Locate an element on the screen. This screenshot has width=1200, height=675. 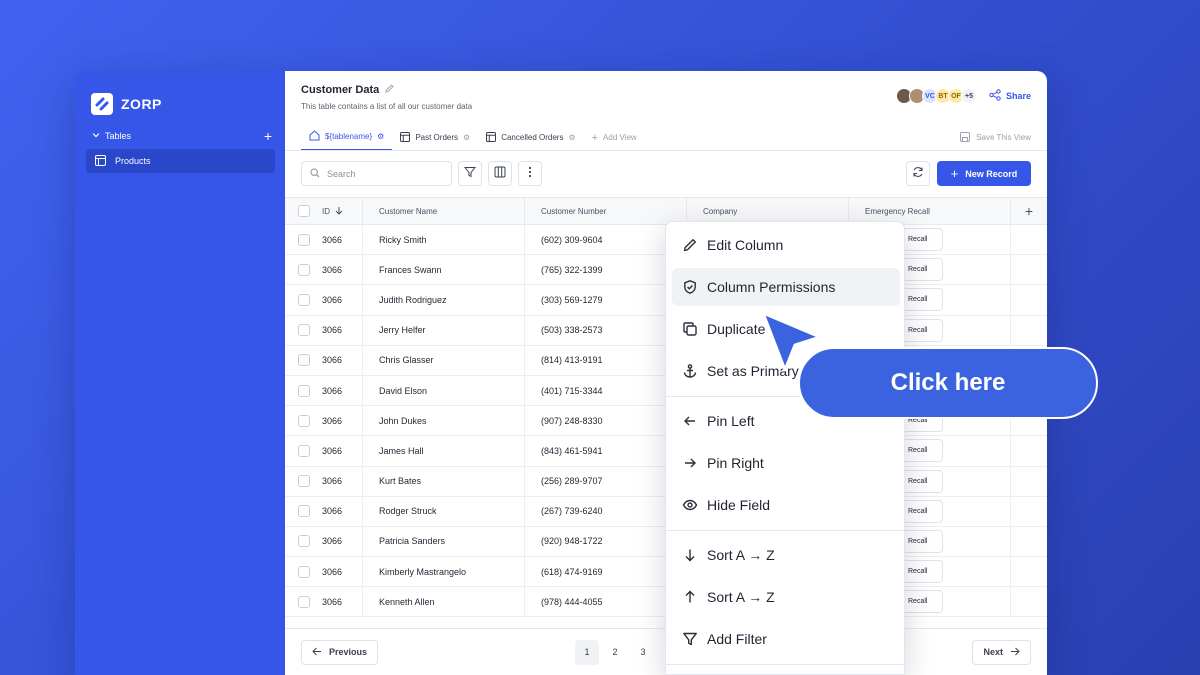
add-view-label: Add View is located at coordinates (620, 137).